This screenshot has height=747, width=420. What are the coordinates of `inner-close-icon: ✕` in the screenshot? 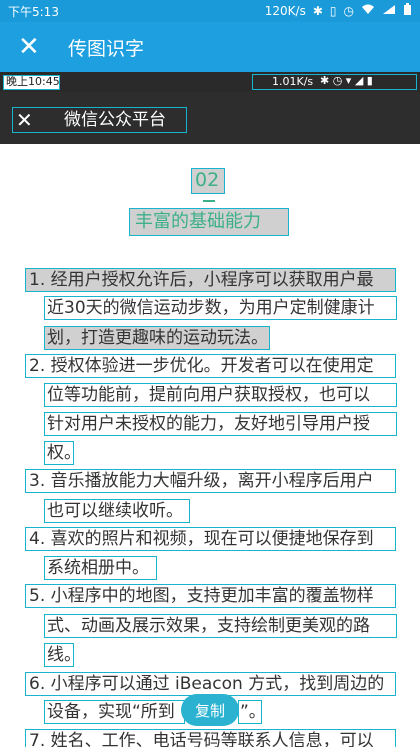 It's located at (24, 120).